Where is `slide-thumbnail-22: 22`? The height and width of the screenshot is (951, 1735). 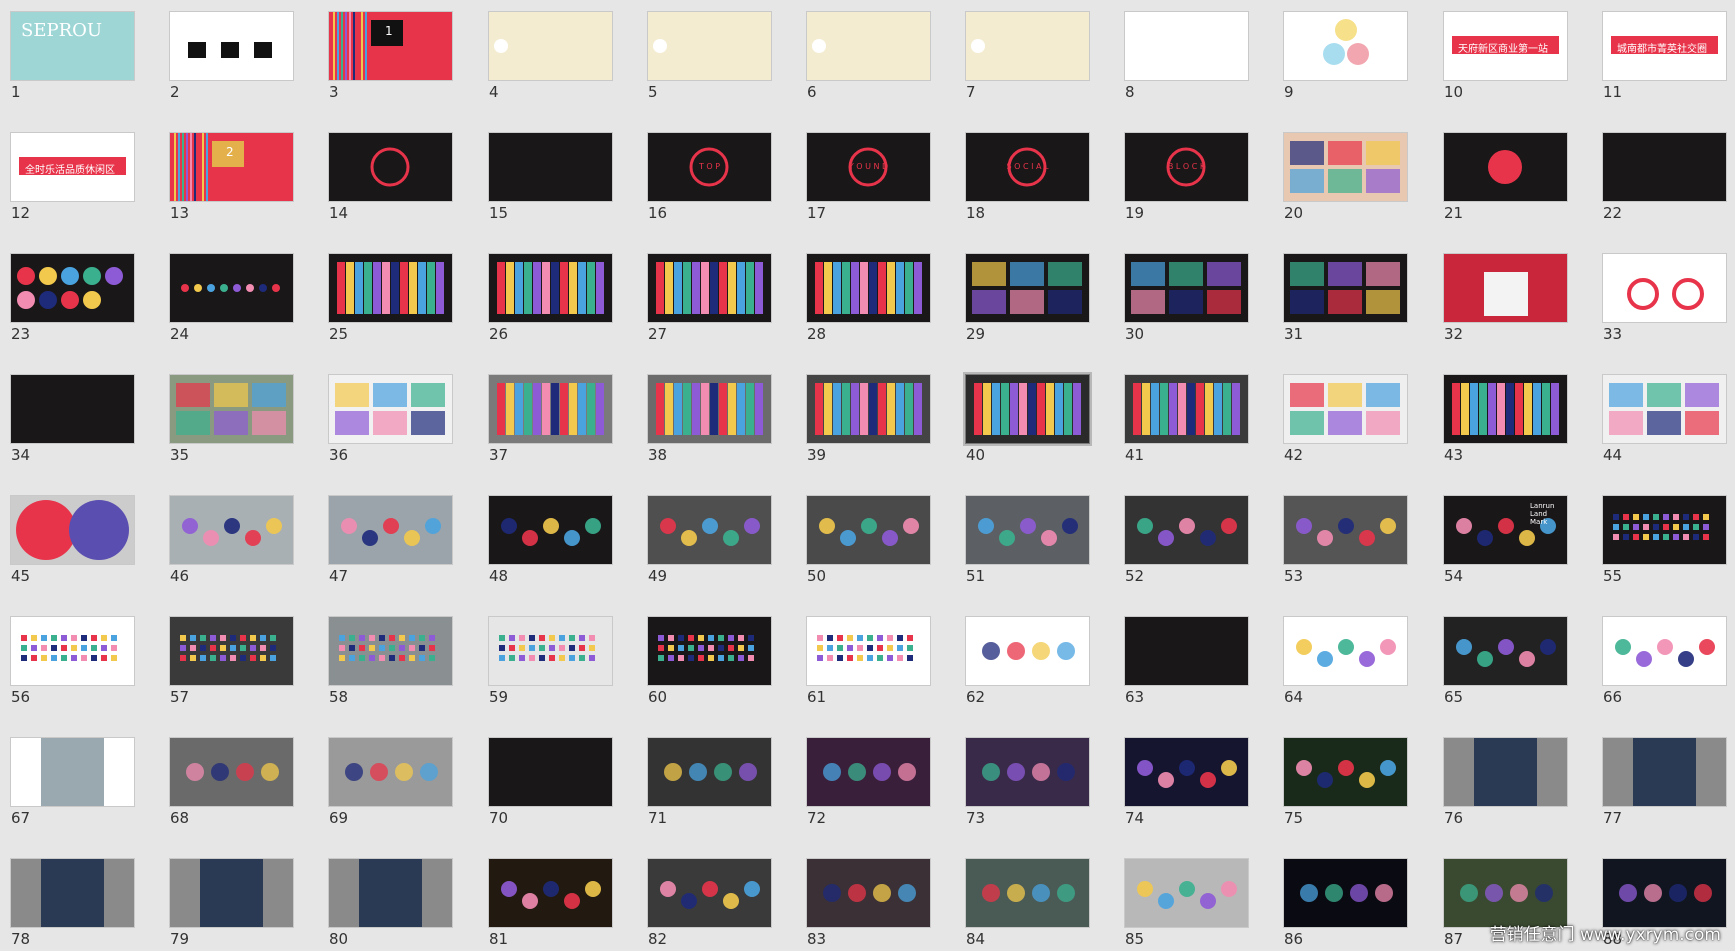
slide-thumbnail-22: 22 is located at coordinates (1664, 177).